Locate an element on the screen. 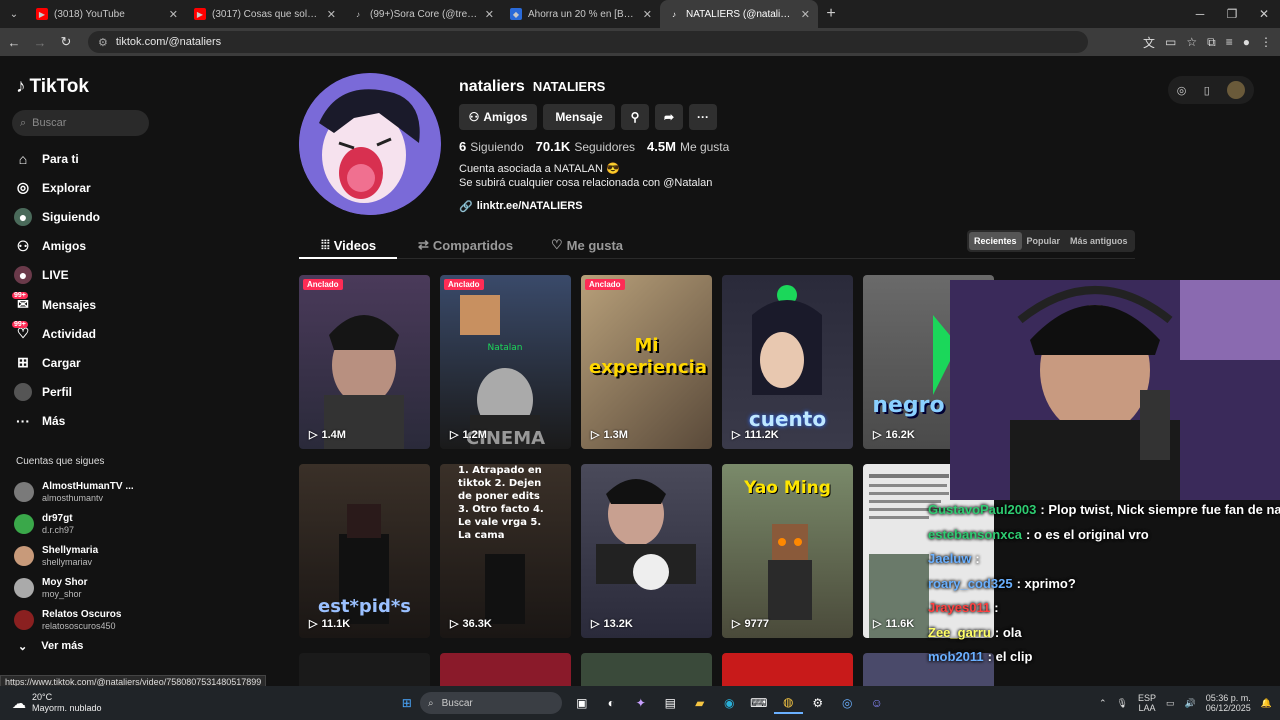 This screenshot has height=720, width=1280. sort-recent: Recientes is located at coordinates (995, 241).